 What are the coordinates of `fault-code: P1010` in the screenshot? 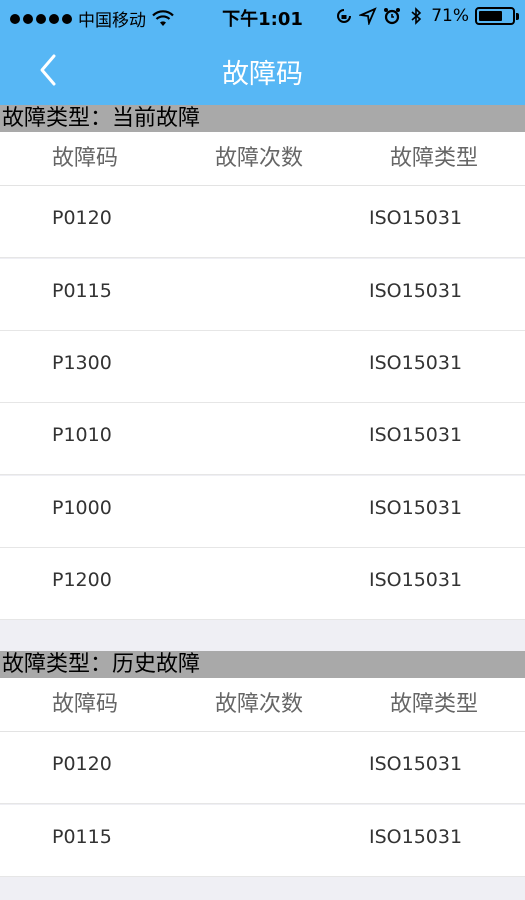 It's located at (82, 435).